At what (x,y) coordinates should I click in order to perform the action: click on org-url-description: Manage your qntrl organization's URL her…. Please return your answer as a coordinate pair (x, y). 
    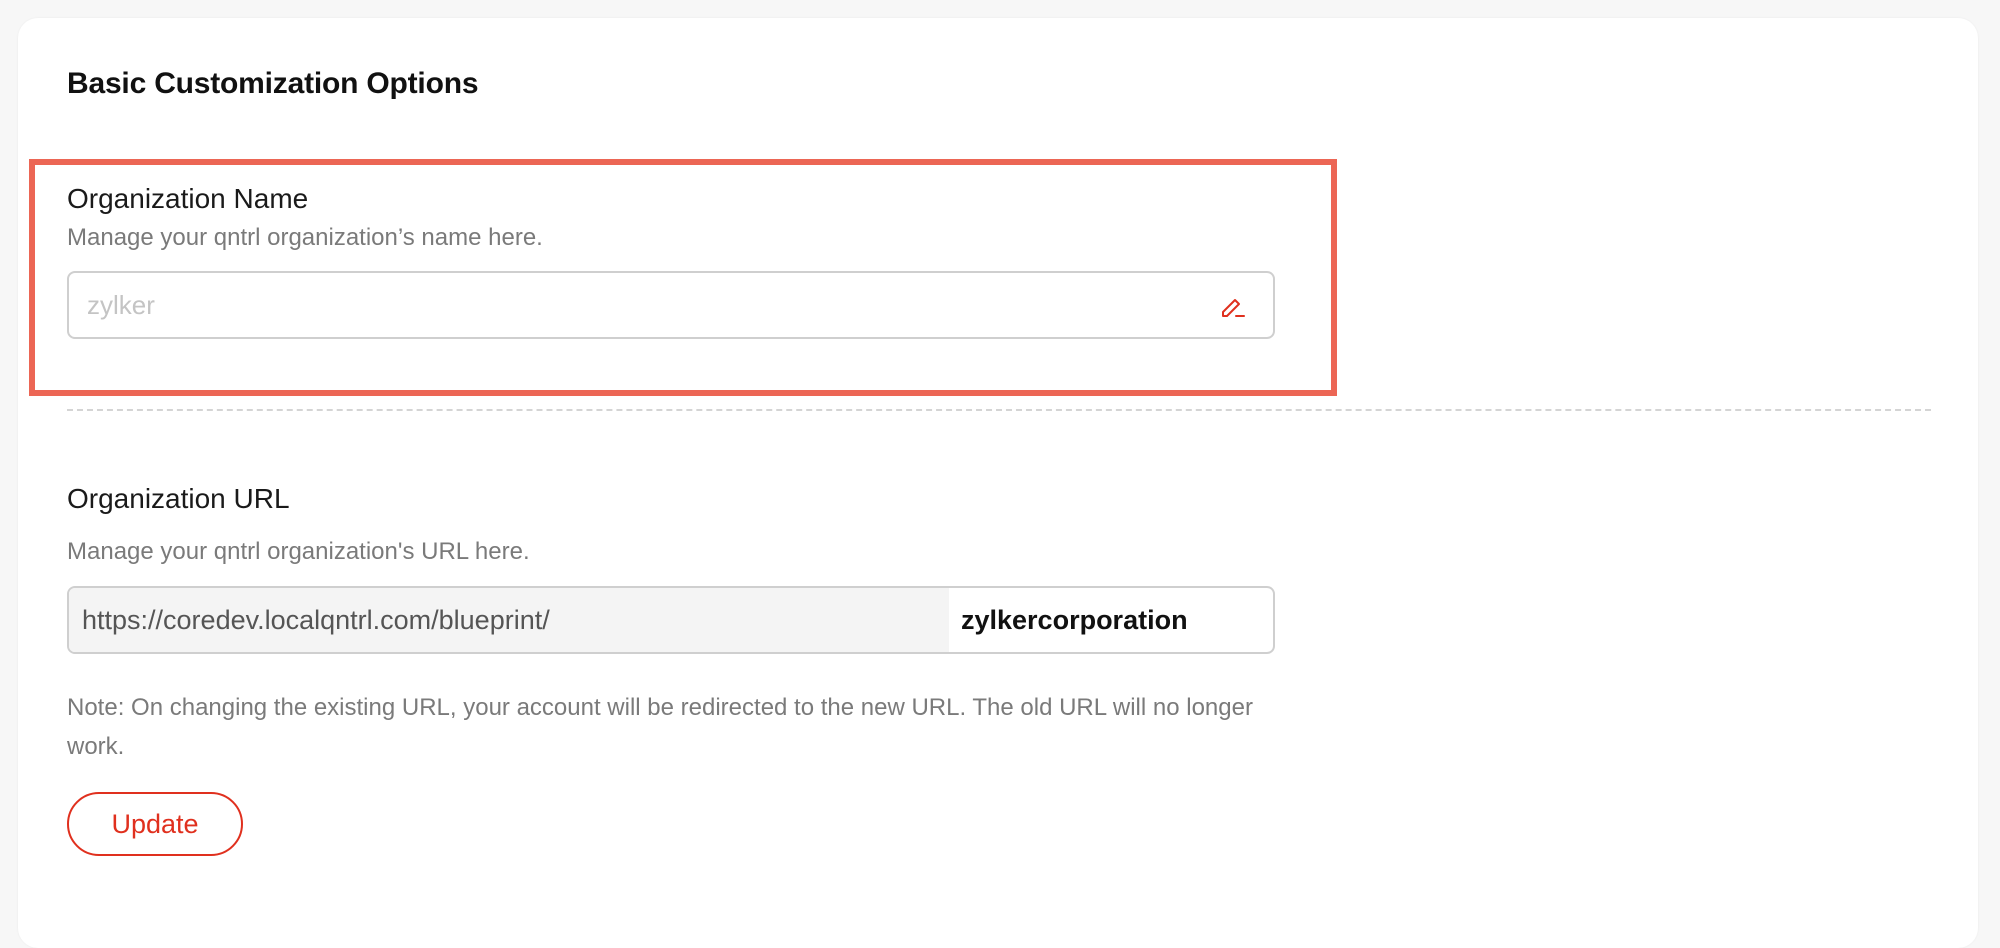
    Looking at the image, I should click on (298, 551).